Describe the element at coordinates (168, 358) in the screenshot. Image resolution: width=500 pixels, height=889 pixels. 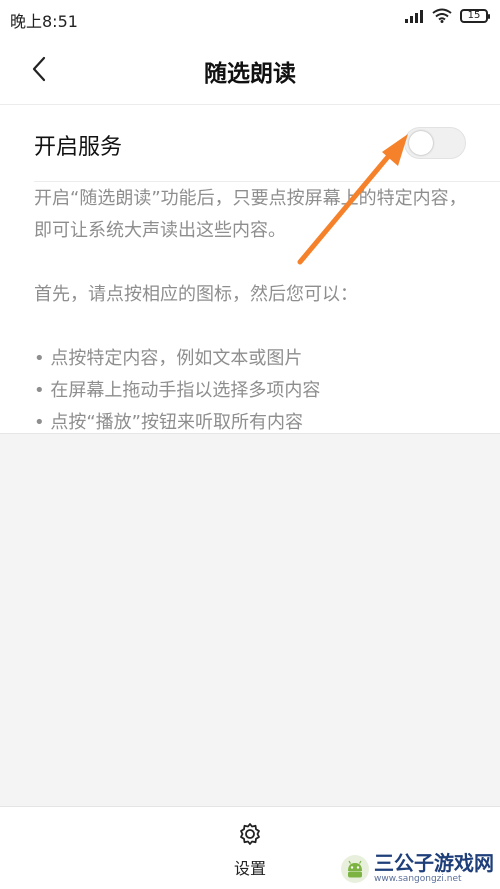
I see `bullet-item: • 点按特定内容，例如文本或图片` at that location.